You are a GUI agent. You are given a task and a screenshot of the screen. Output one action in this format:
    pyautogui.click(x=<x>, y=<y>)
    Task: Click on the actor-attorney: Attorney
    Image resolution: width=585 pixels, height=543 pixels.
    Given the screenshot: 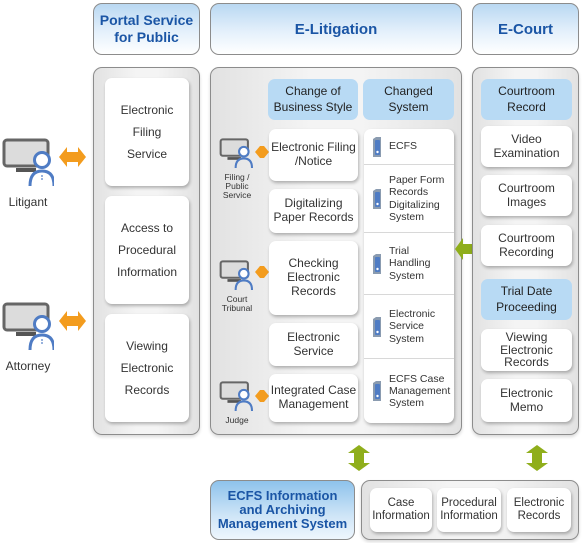 What is the action you would take?
    pyautogui.click(x=29, y=337)
    